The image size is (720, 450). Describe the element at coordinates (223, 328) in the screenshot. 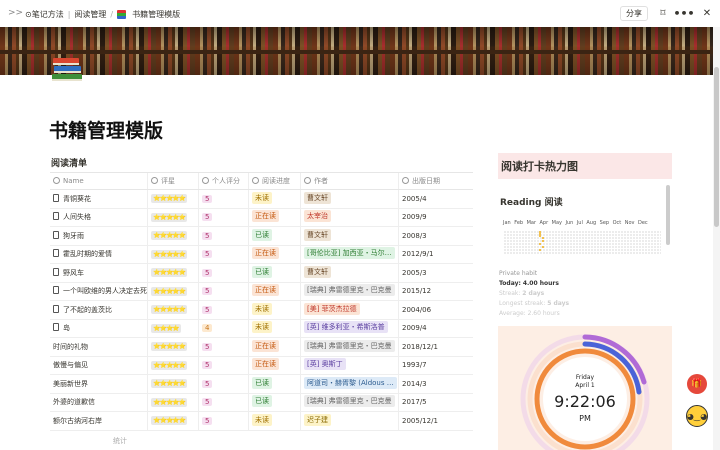

I see `cell-score: 4` at that location.